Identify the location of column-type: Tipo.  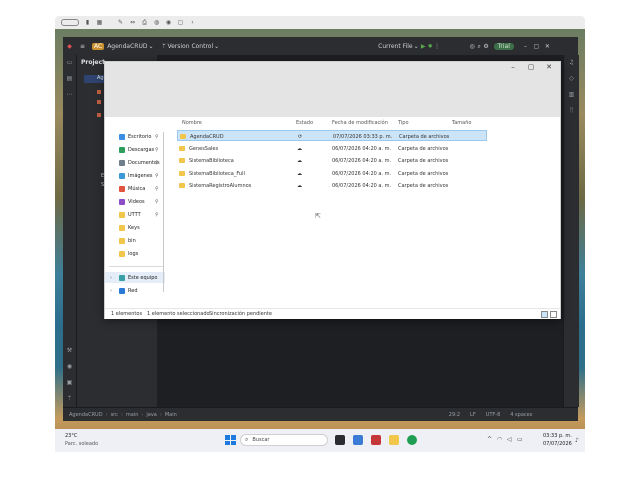
(403, 123).